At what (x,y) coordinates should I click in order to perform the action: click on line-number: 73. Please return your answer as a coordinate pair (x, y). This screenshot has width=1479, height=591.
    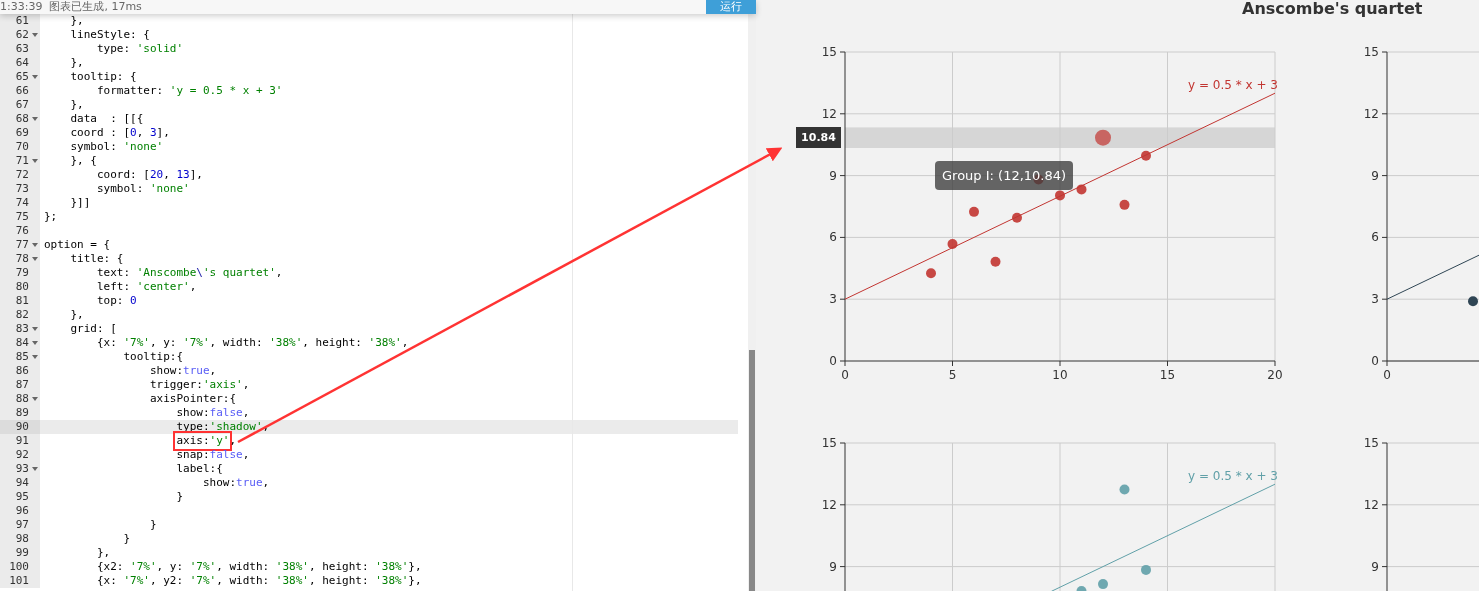
    Looking at the image, I should click on (22, 189).